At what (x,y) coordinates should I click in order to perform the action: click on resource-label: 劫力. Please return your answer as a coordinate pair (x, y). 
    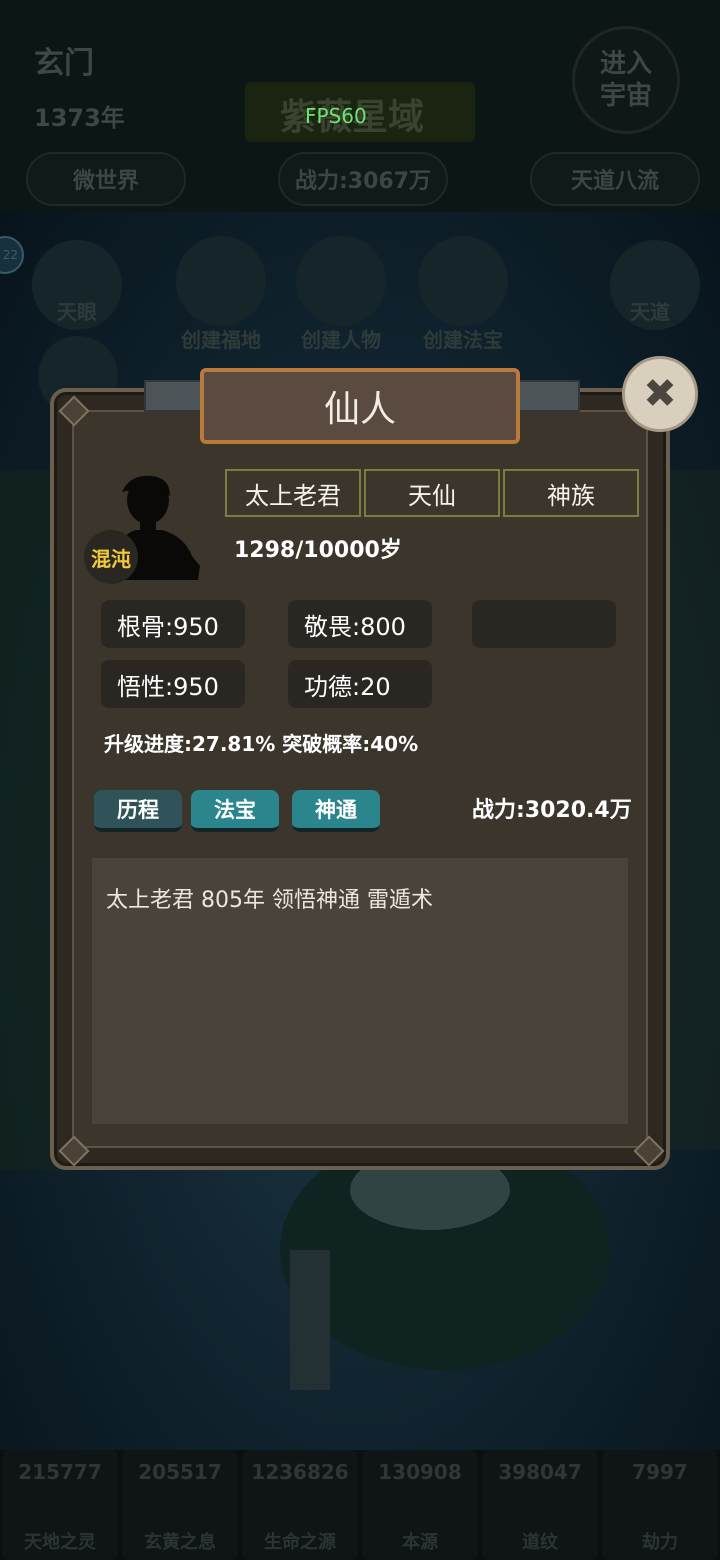
    Looking at the image, I should click on (660, 1542).